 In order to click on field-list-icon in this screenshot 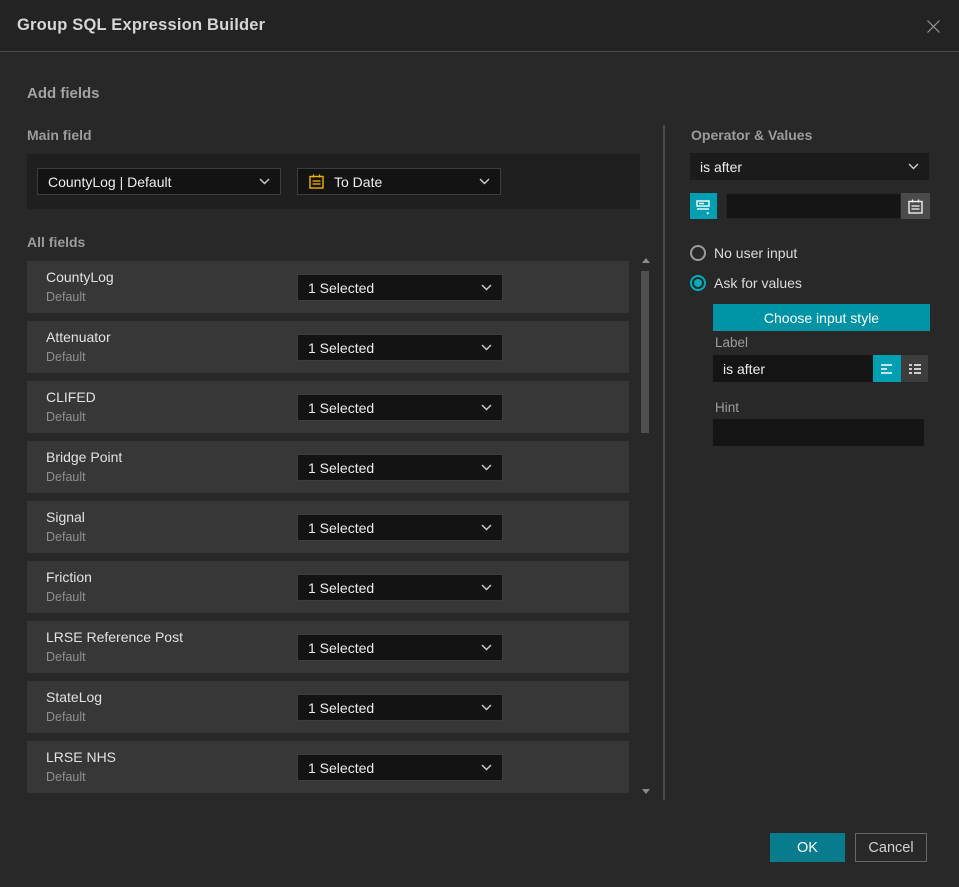, I will do `click(703, 206)`.